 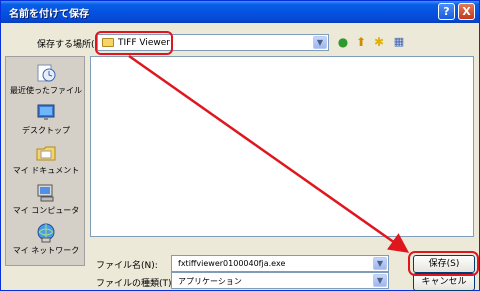 I want to click on cancel-button: キャンセル, so click(x=444, y=282).